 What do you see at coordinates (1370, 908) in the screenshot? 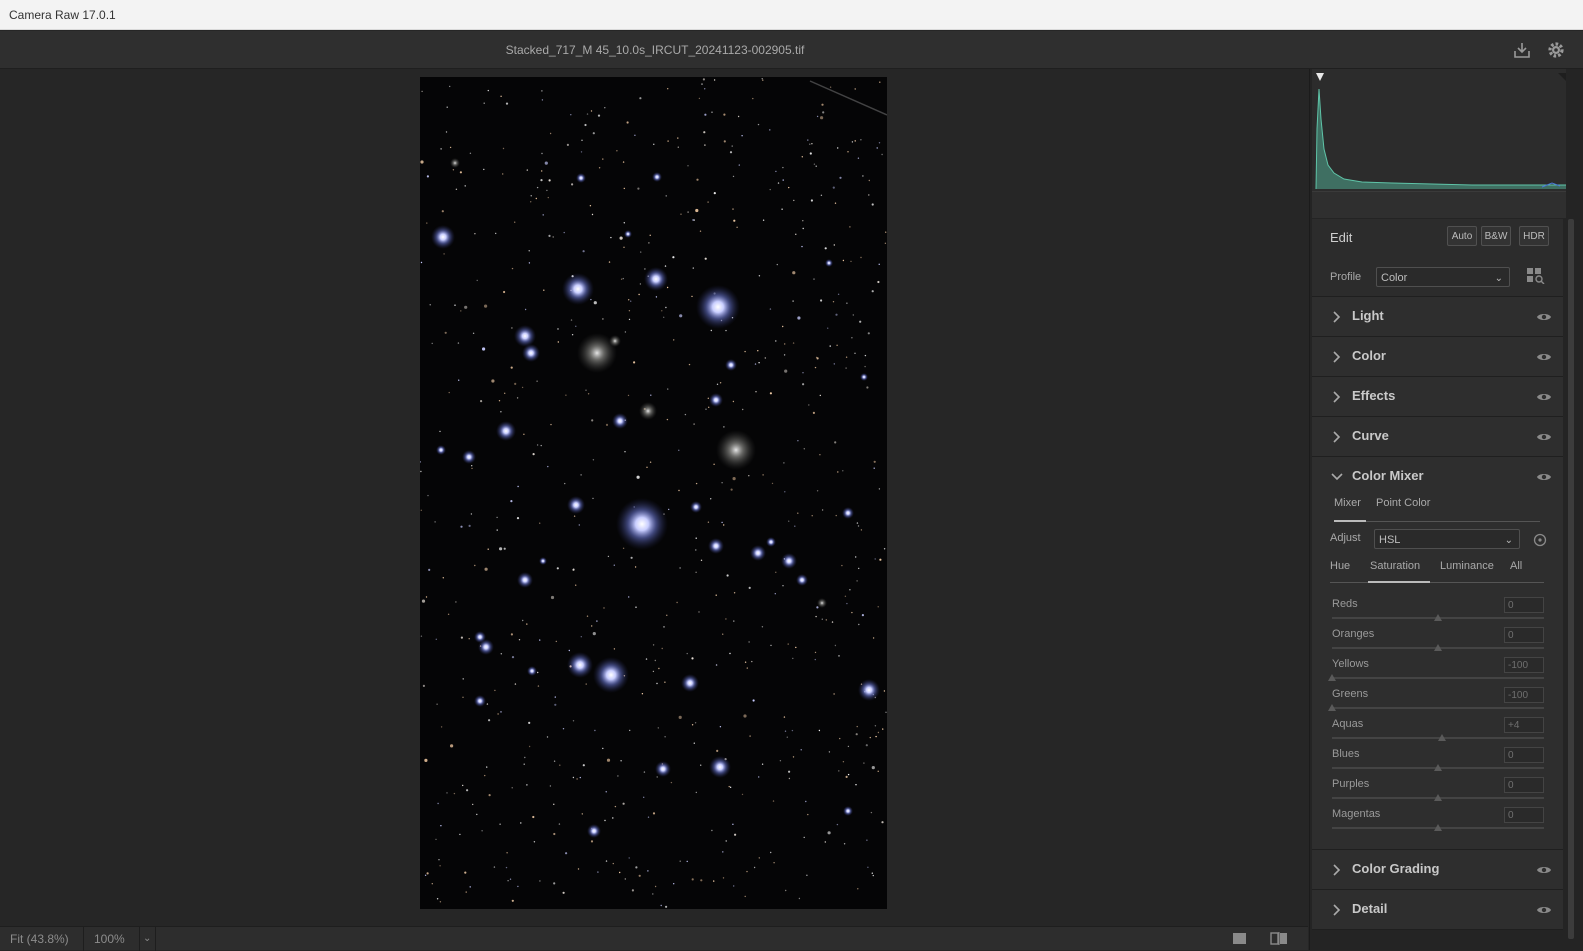
I see `section-title: Detail` at bounding box center [1370, 908].